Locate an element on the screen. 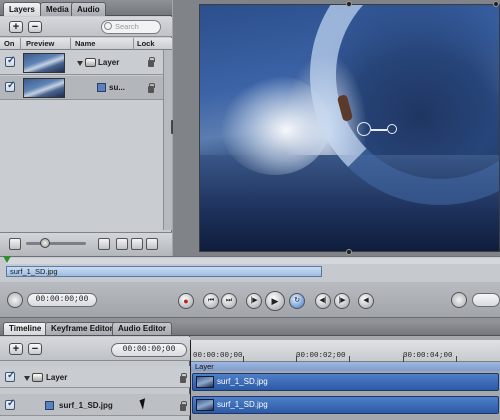 Image resolution: width=500 pixels, height=420 pixels. track-name: Layer is located at coordinates (57, 377).